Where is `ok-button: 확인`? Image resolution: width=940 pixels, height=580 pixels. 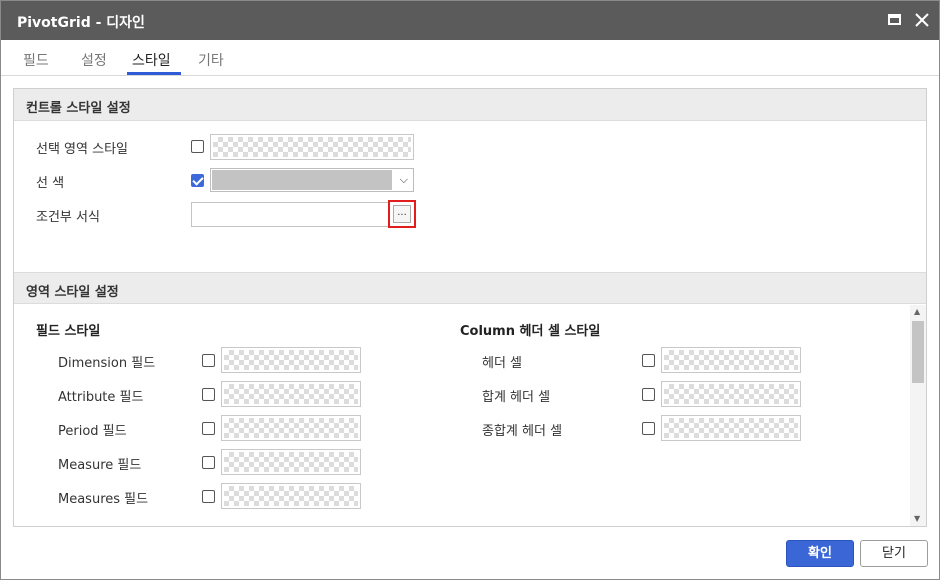 ok-button: 확인 is located at coordinates (820, 553).